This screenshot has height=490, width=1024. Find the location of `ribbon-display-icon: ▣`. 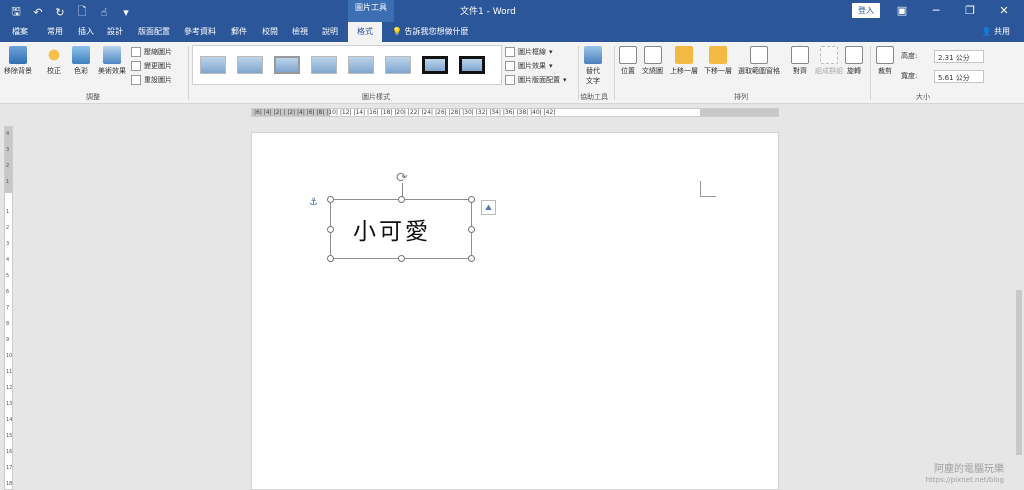

ribbon-display-icon: ▣ is located at coordinates (902, 10).